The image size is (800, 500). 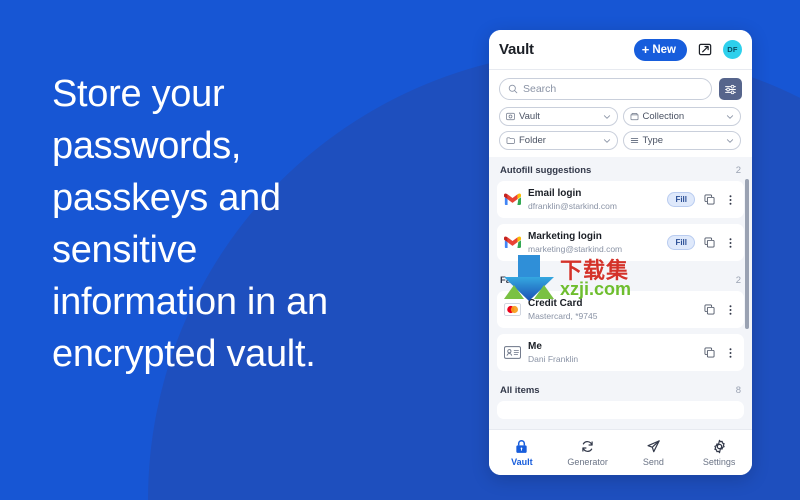 I want to click on avatar: DF, so click(x=732, y=49).